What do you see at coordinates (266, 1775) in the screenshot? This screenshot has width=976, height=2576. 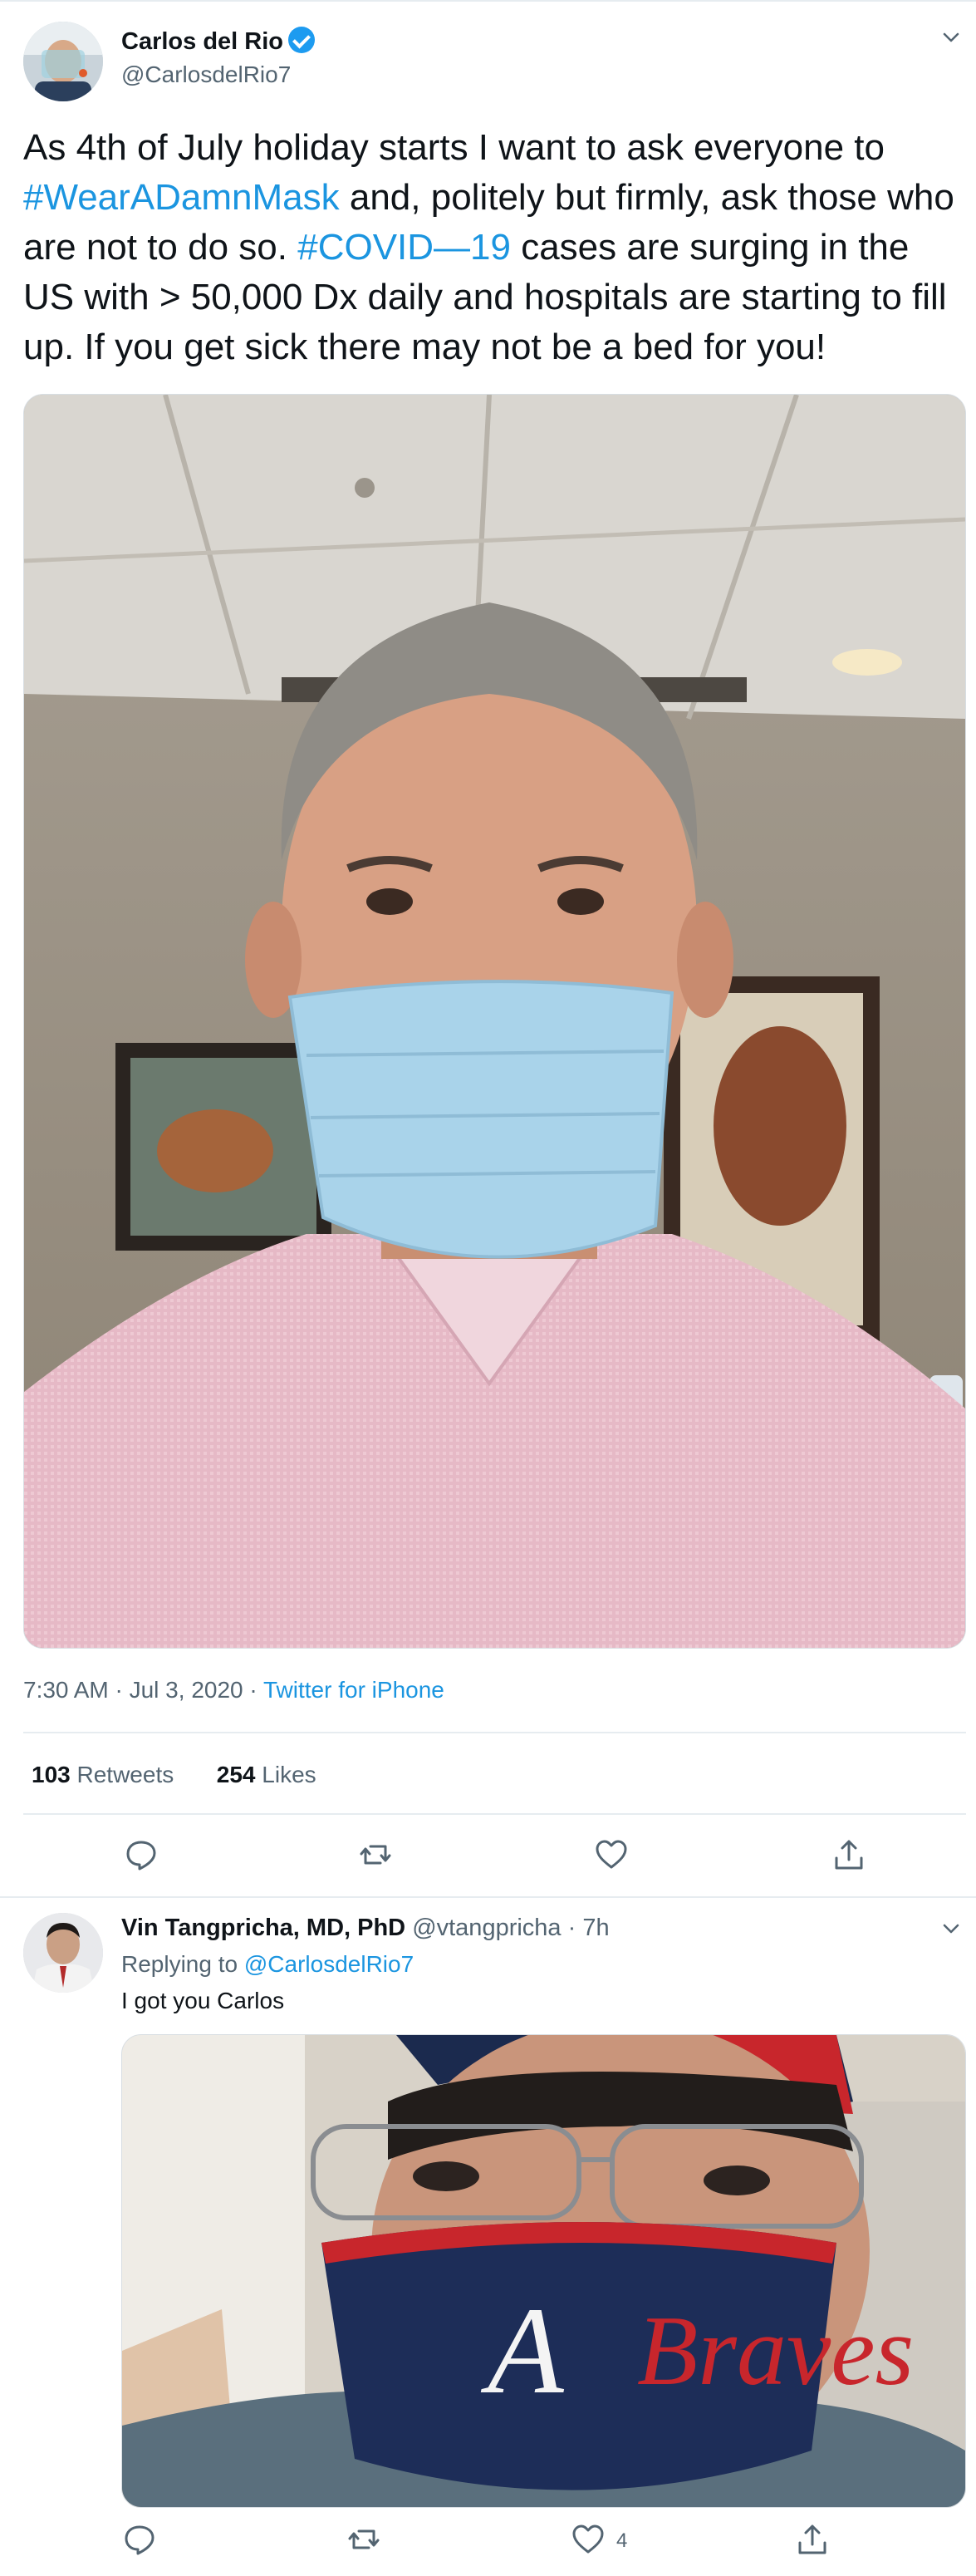 I see `likes-stat: 254 Likes` at bounding box center [266, 1775].